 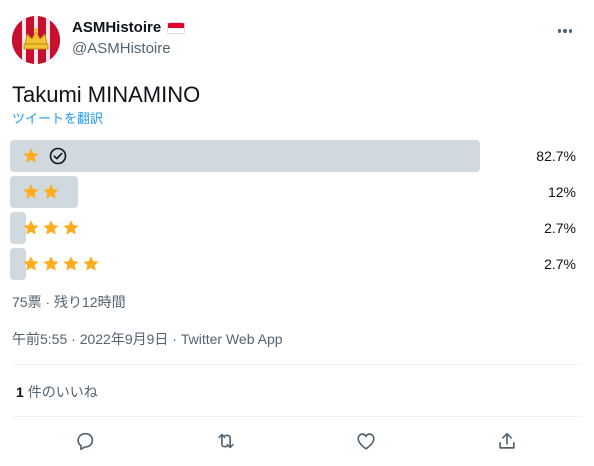 I want to click on monaco-flag-icon, so click(x=176, y=28).